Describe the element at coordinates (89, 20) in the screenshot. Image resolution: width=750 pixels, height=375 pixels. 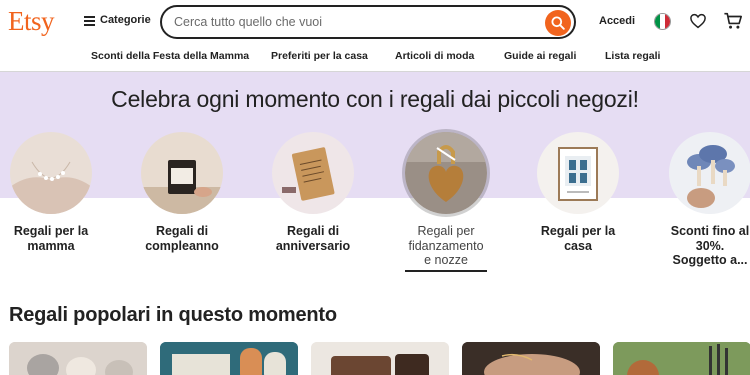
I see `menu-icon` at that location.